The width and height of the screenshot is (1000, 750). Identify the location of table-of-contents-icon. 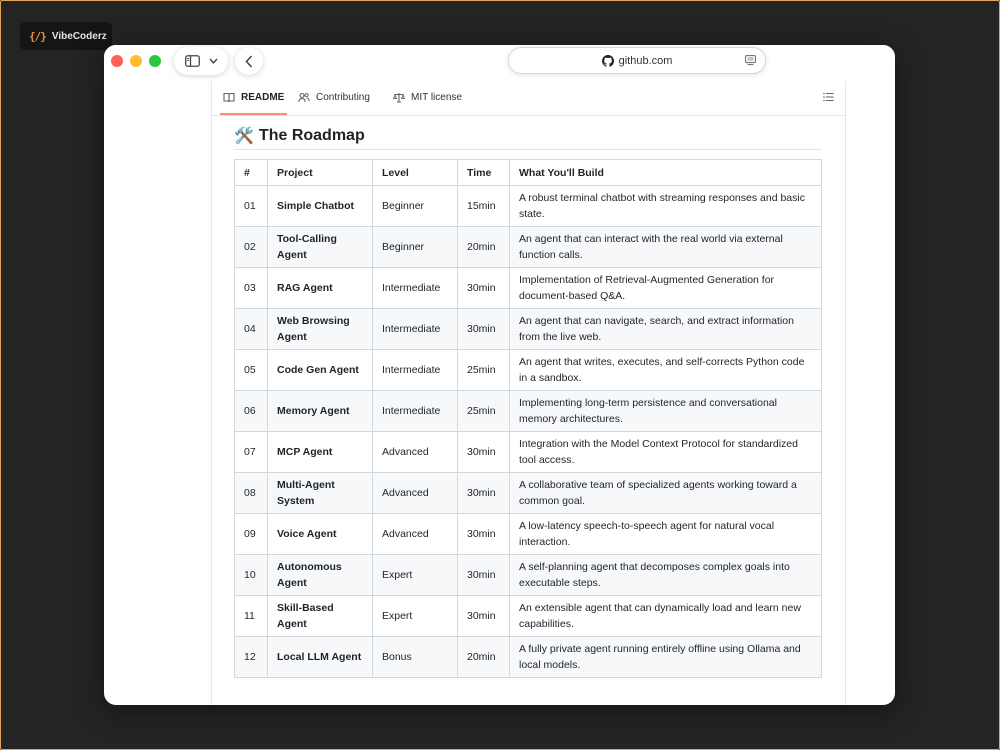
(828, 97).